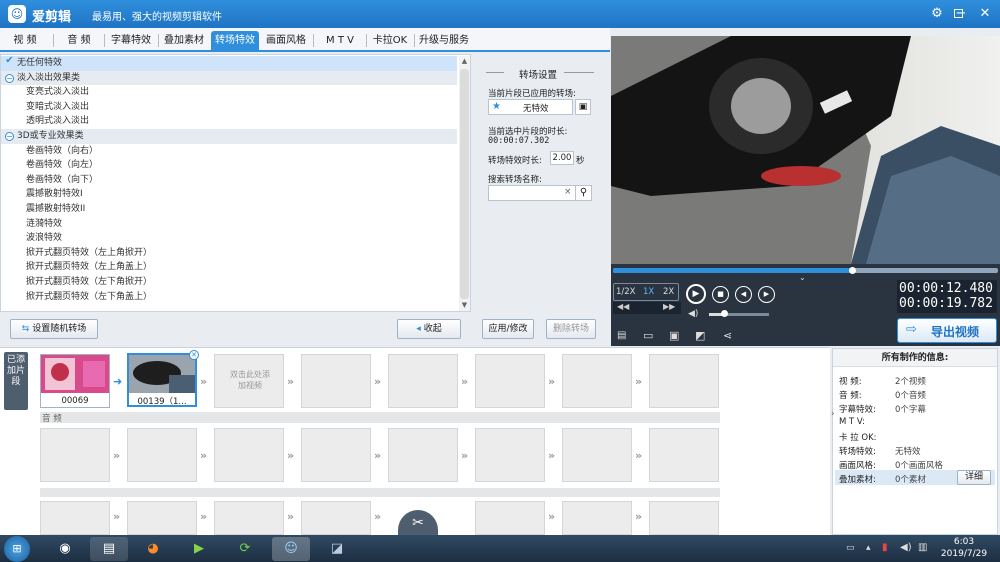 The image size is (1000, 562). I want to click on security-icon: ▮, so click(885, 547).